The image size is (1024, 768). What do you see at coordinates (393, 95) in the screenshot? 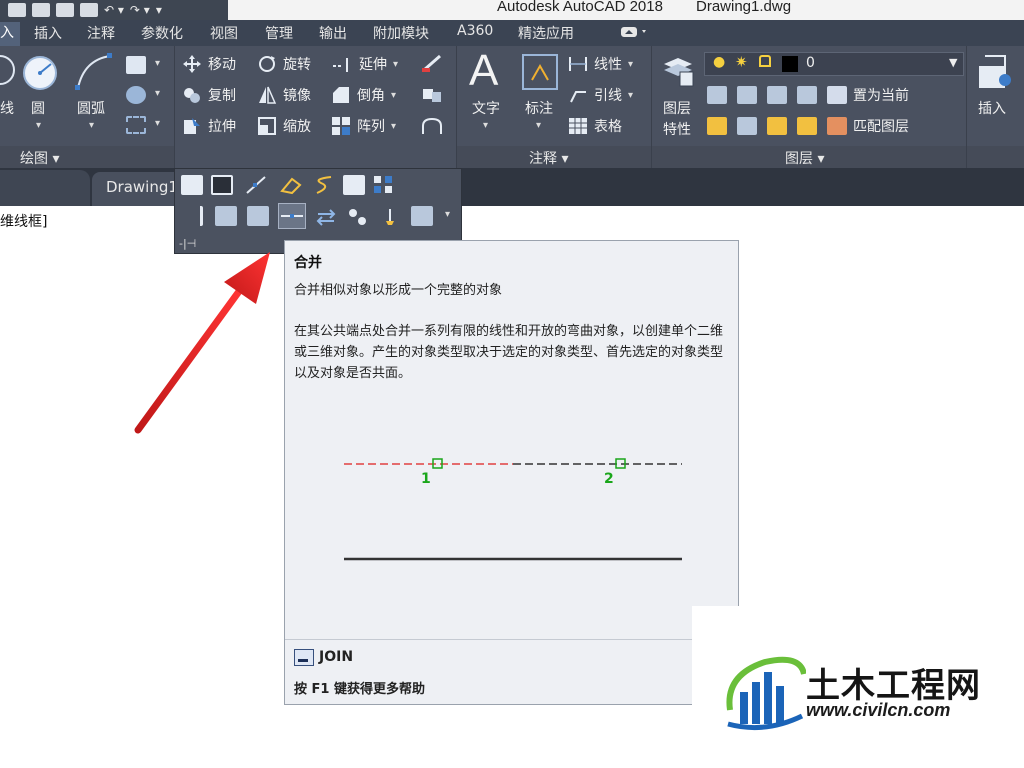
I see `chamfer-dropdown-icon: ▾` at bounding box center [393, 95].